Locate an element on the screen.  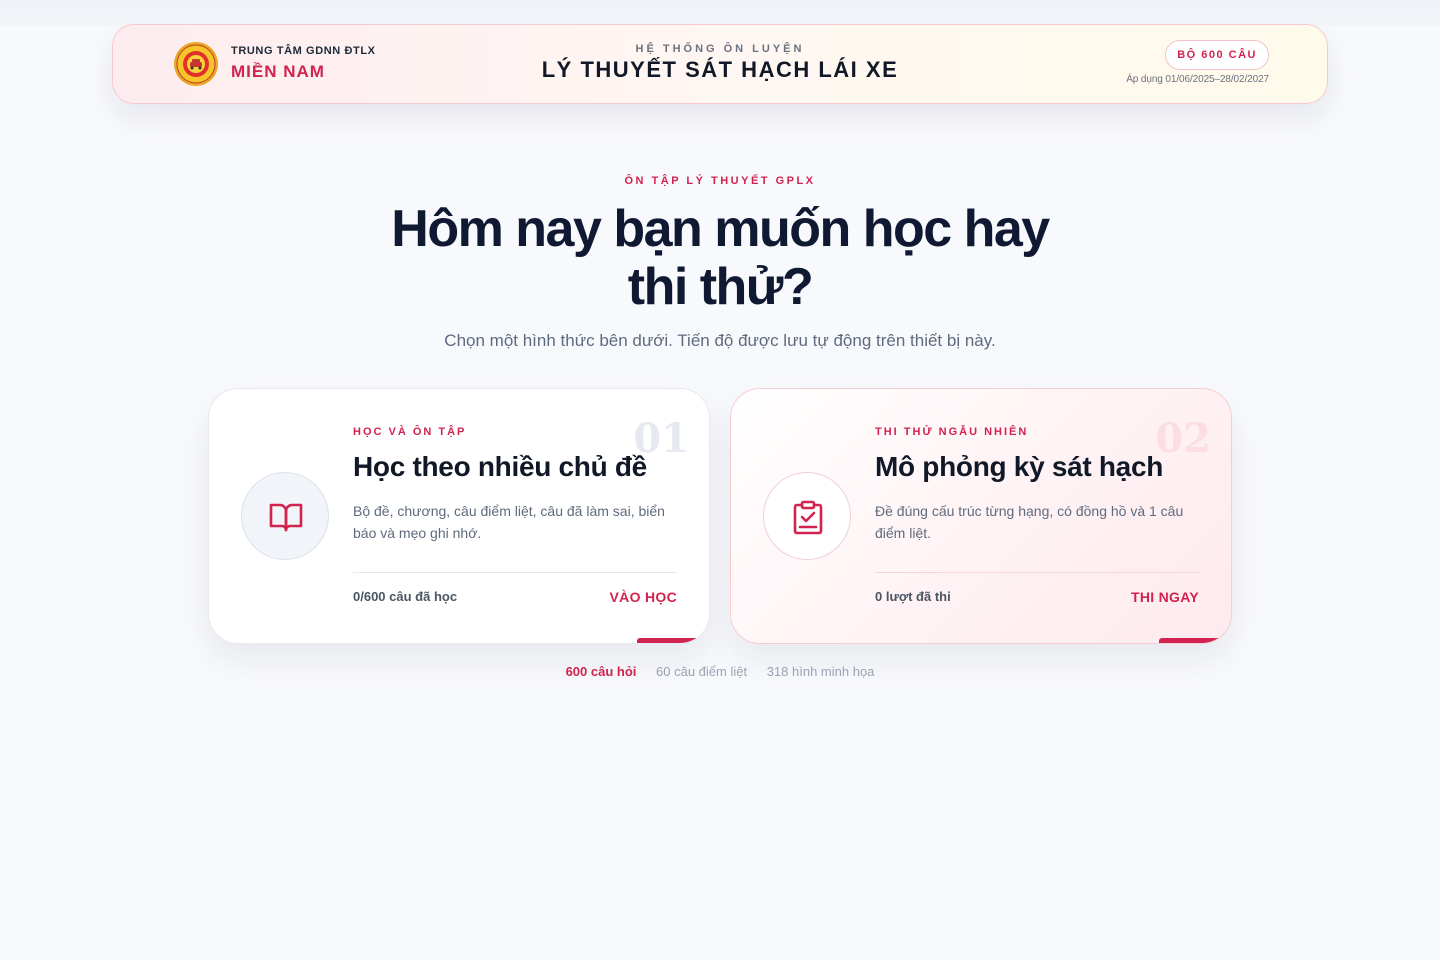
clipboard-check-icon is located at coordinates (808, 517).